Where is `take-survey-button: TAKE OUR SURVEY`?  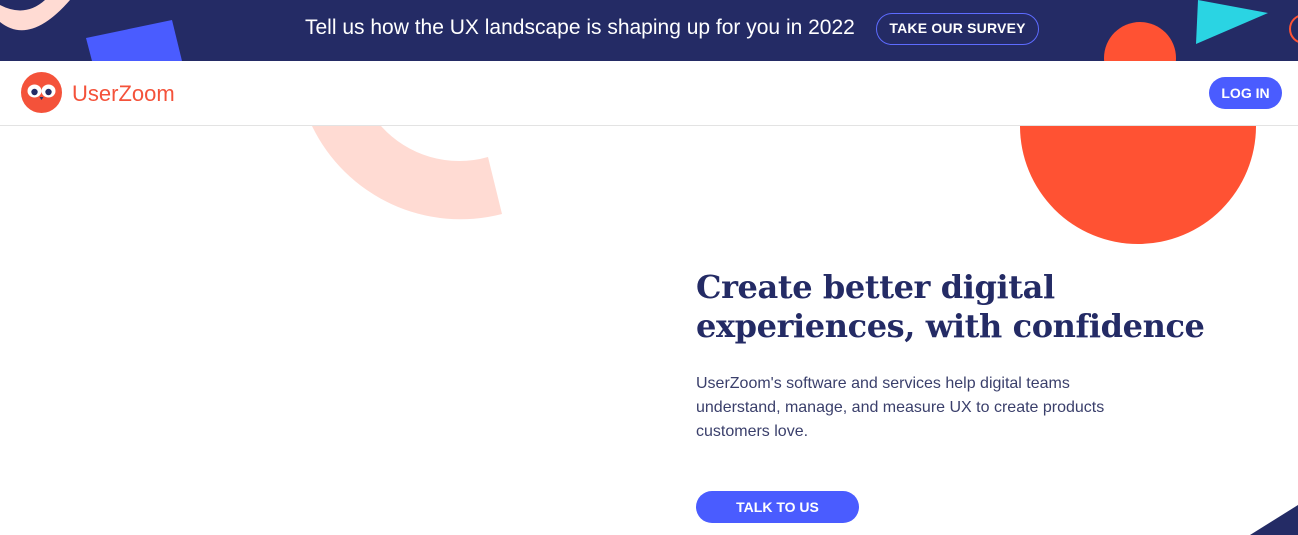 take-survey-button: TAKE OUR SURVEY is located at coordinates (957, 29).